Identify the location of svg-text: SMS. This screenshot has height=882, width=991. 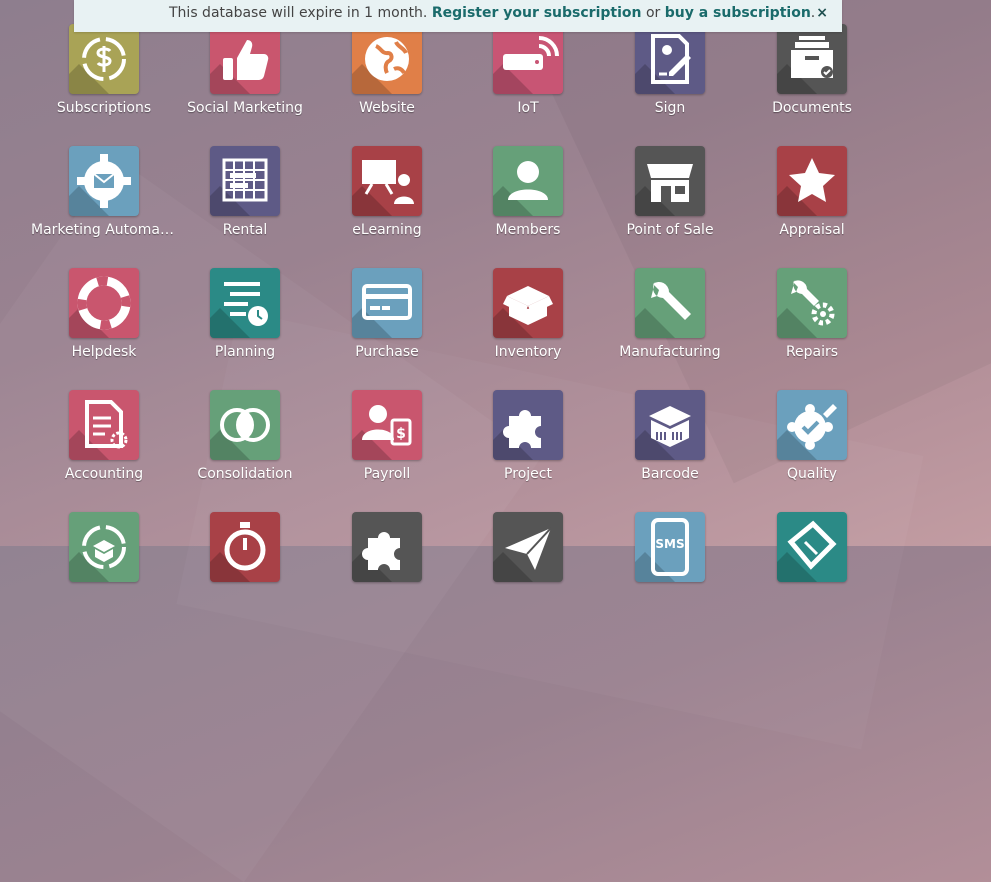
(669, 544).